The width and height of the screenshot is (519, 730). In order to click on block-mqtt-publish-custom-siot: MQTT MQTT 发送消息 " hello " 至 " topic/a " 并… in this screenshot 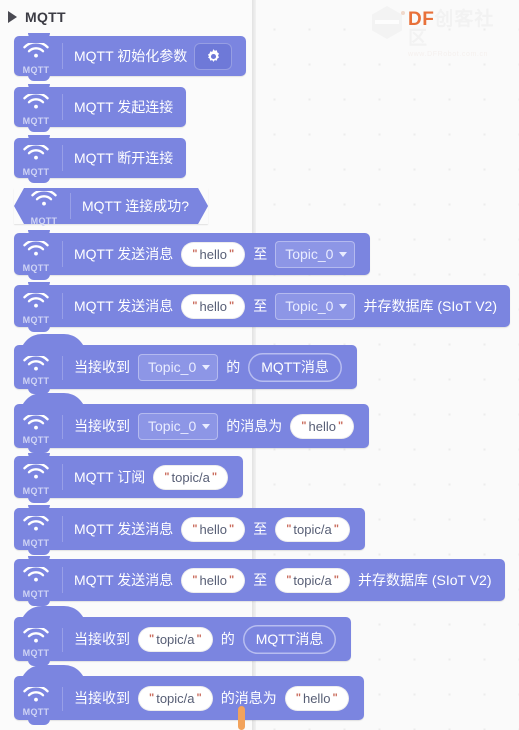, I will do `click(259, 581)`.